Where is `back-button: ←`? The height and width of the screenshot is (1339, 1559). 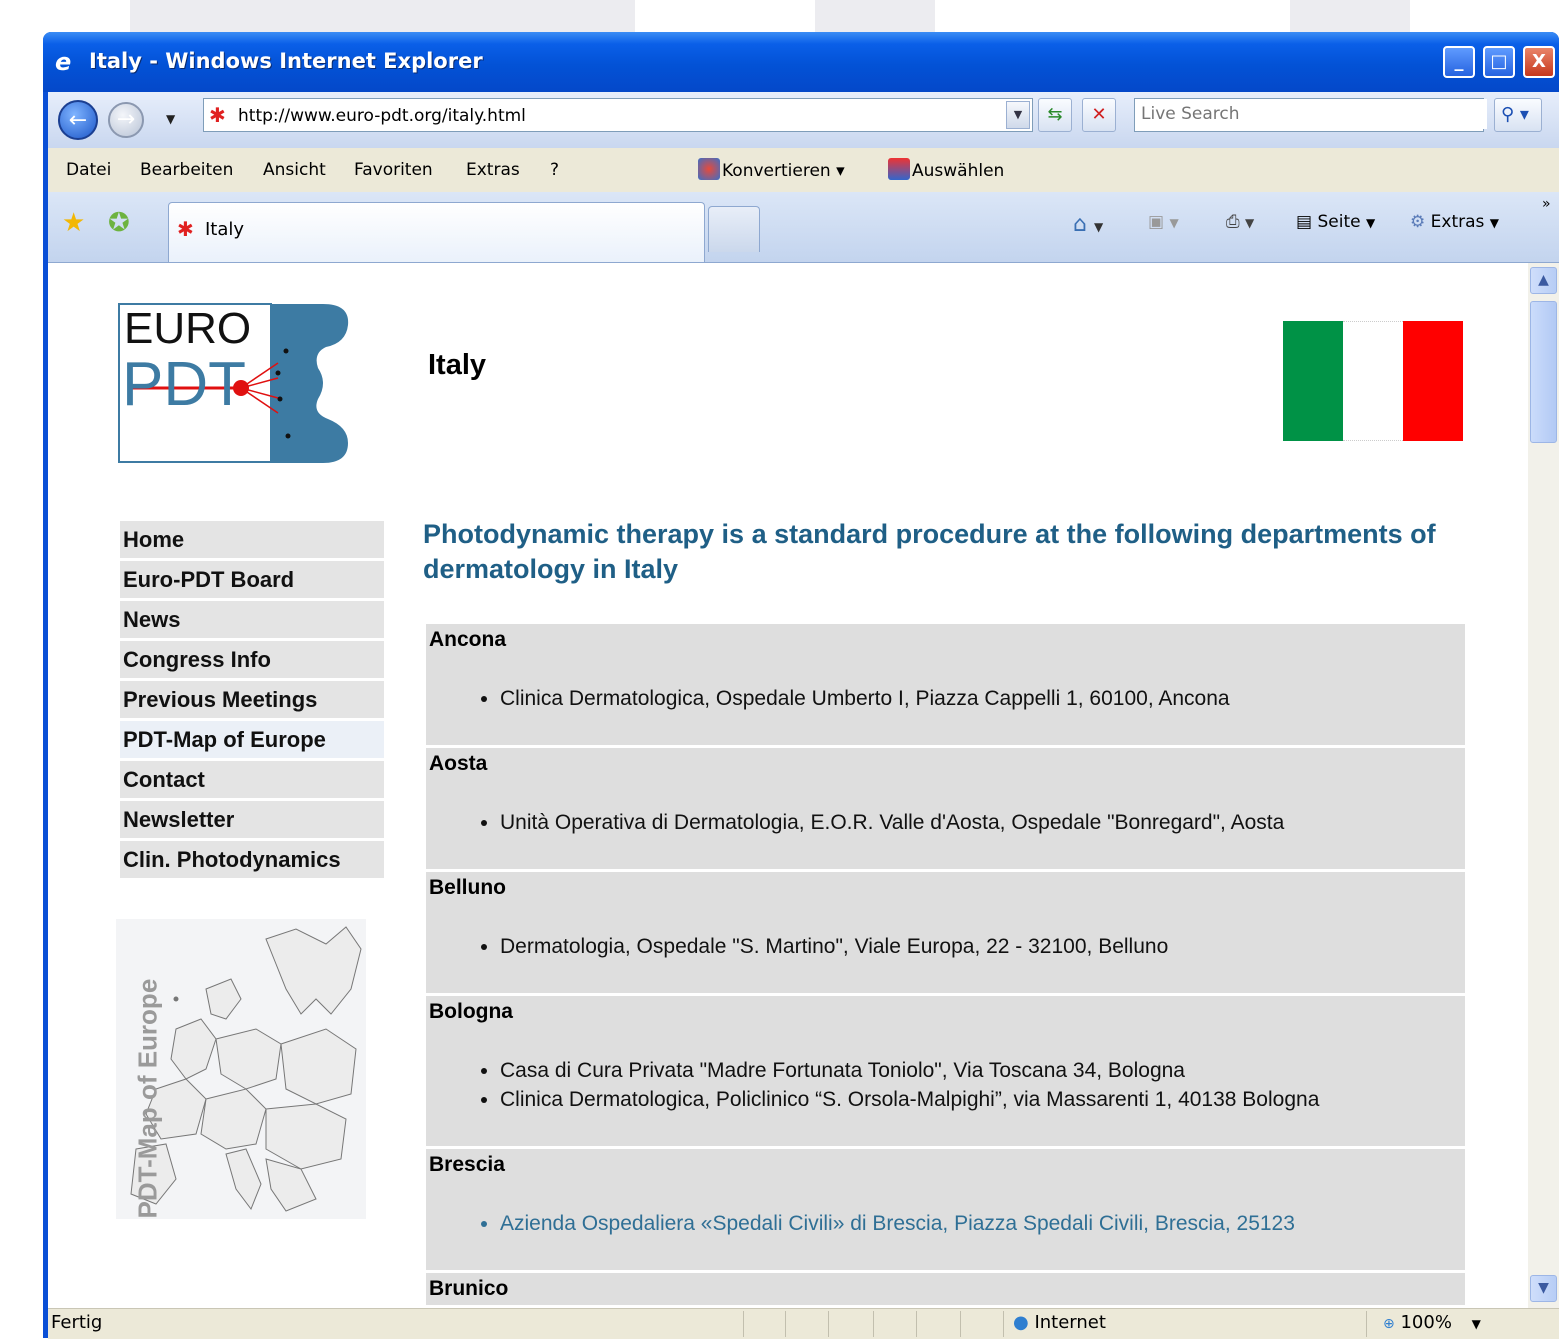
back-button: ← is located at coordinates (78, 120).